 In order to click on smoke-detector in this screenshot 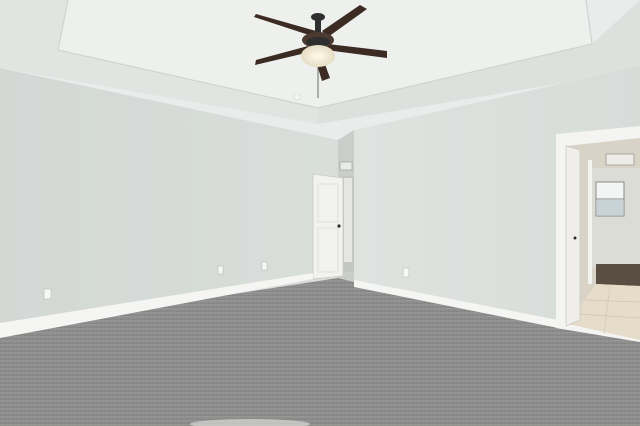, I will do `click(297, 97)`.